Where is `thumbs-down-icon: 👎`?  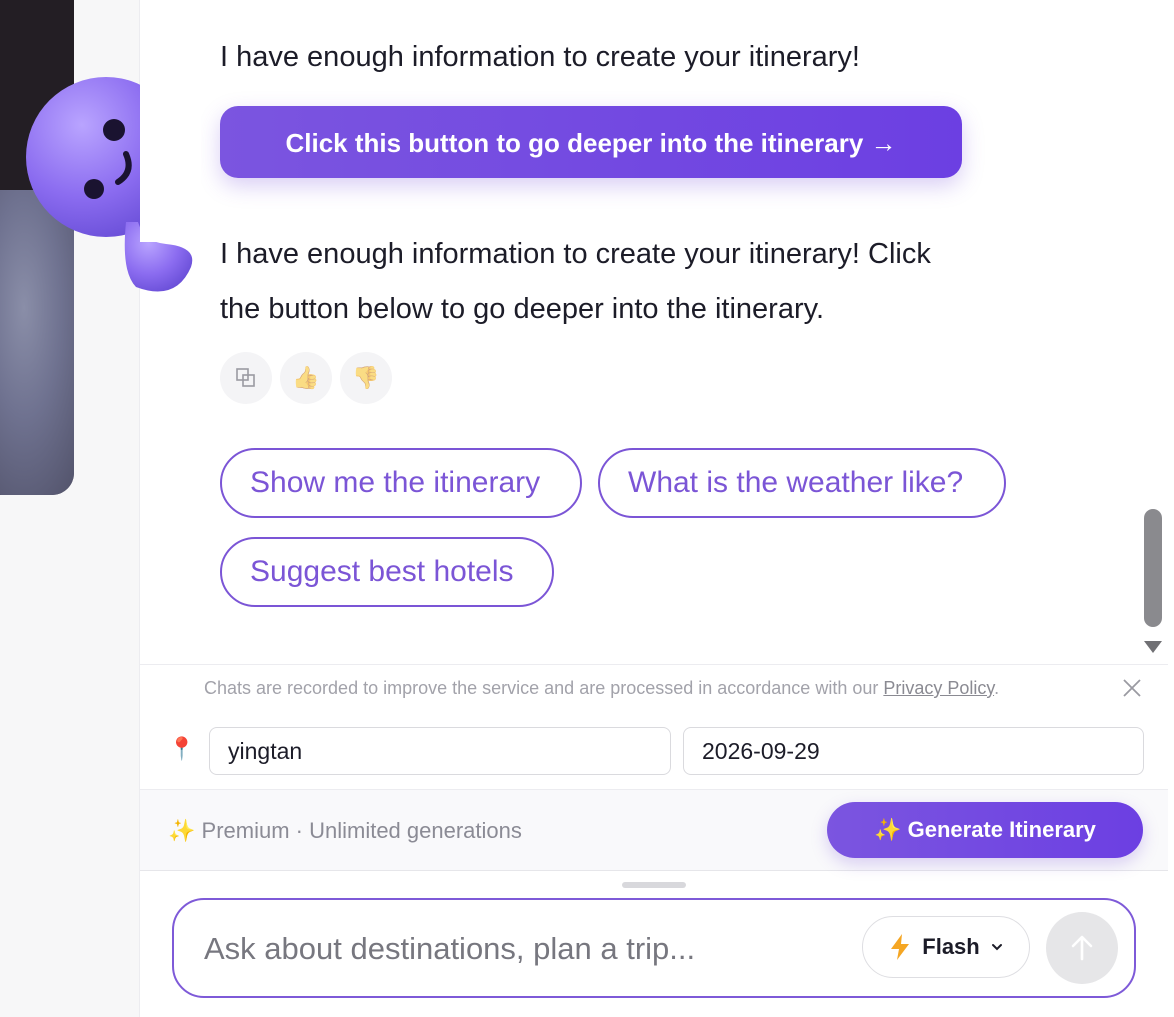 thumbs-down-icon: 👎 is located at coordinates (366, 378).